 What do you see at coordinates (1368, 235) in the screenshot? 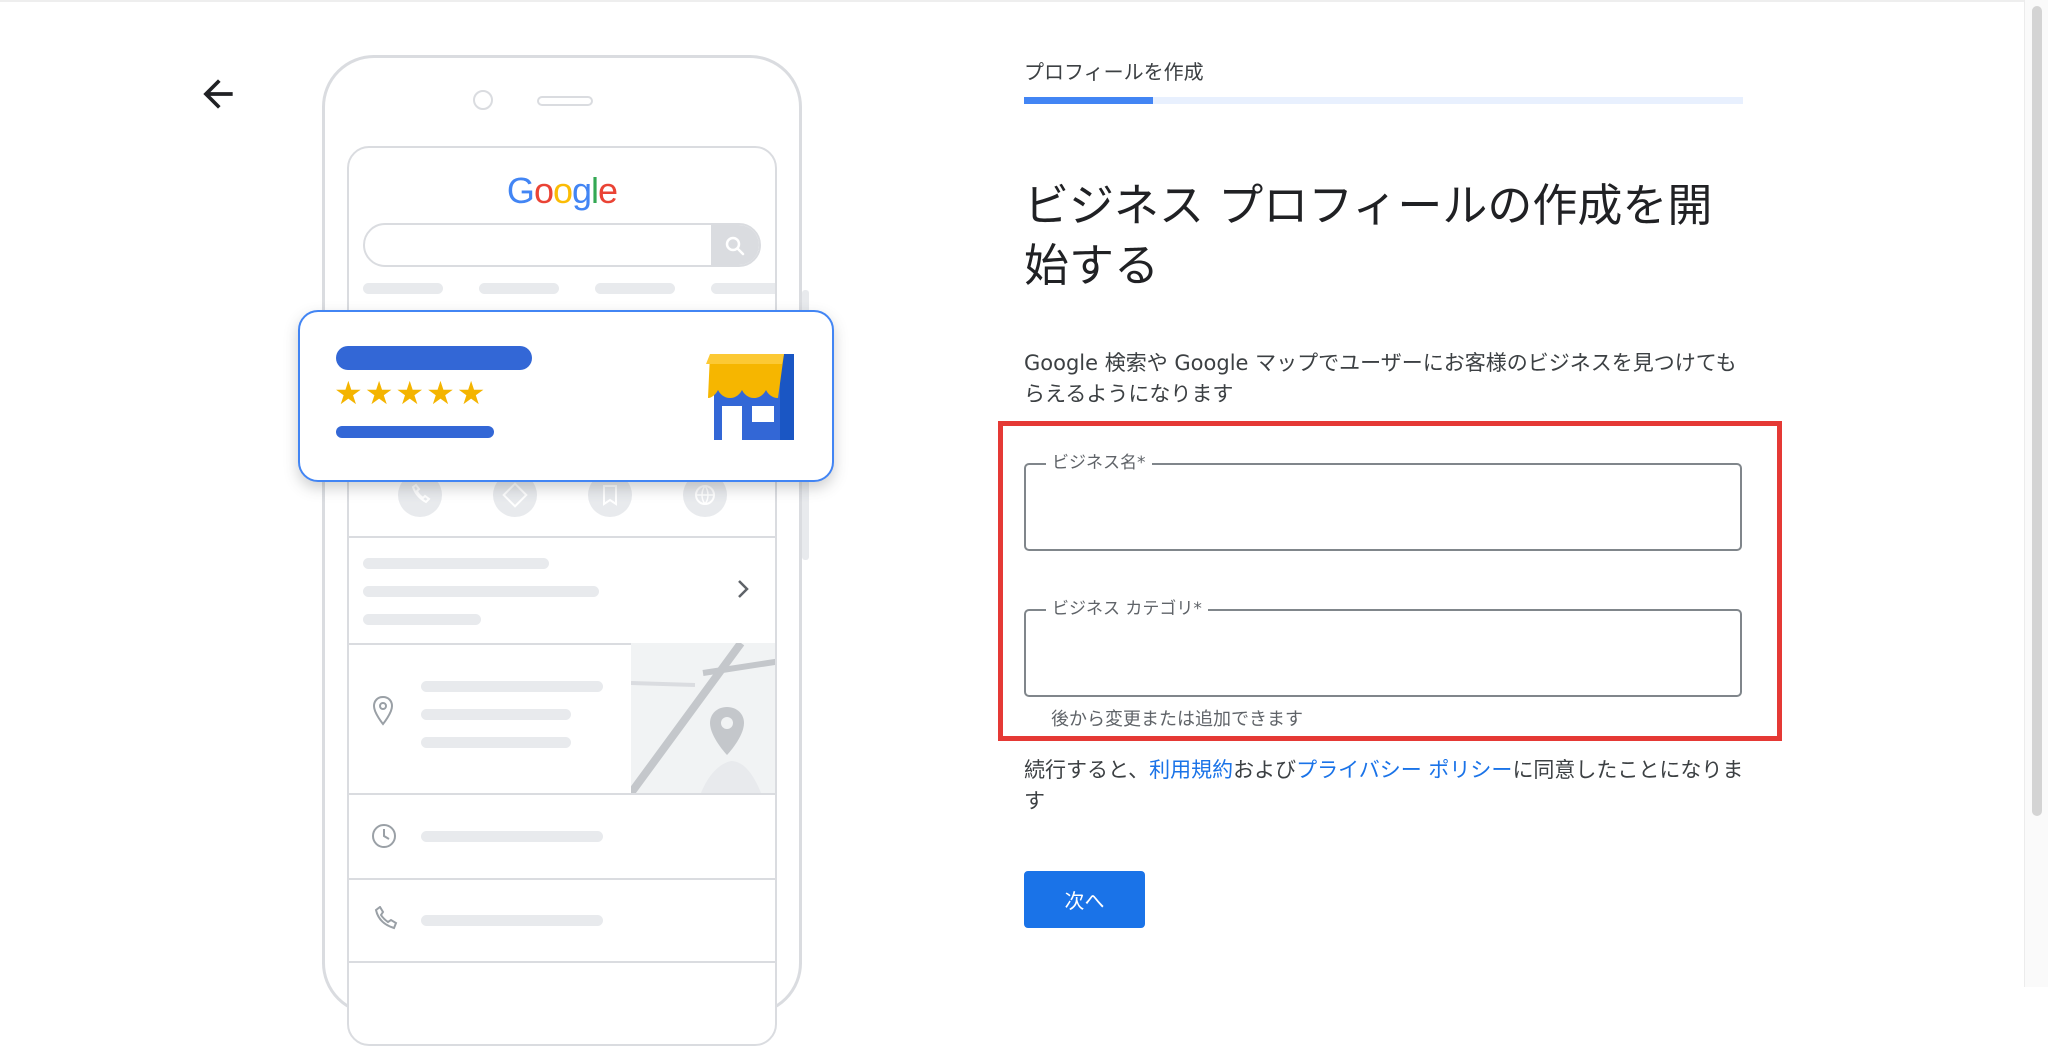
I see `page-title: ビジネス プロフィールの作成を開始する` at bounding box center [1368, 235].